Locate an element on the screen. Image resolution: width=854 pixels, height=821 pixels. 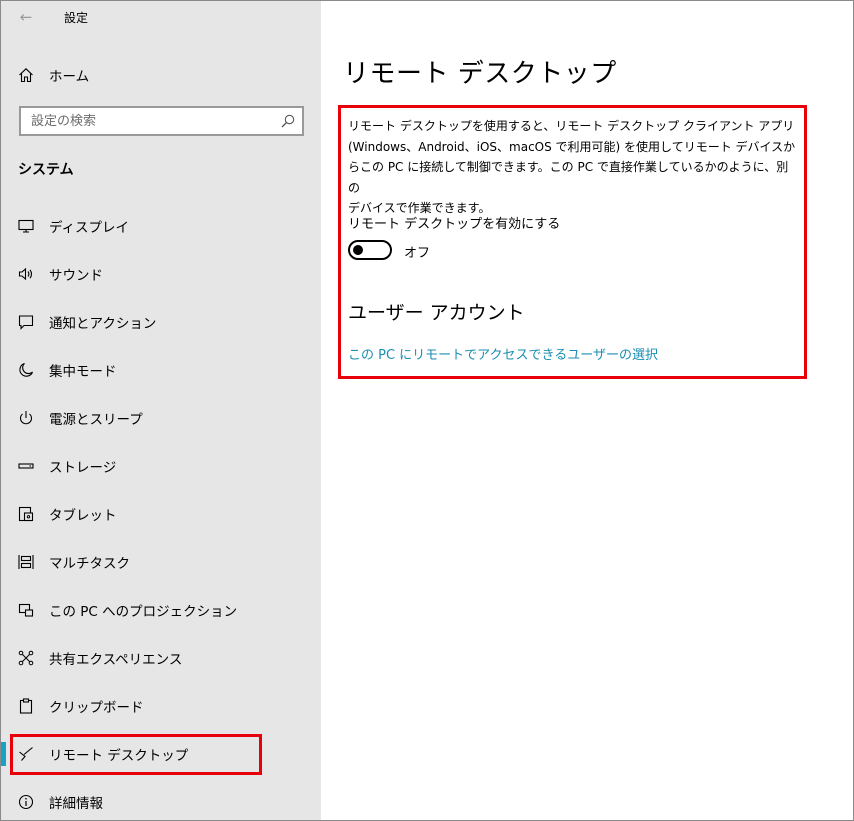
title-bar: ← 設定 is located at coordinates (161, 18).